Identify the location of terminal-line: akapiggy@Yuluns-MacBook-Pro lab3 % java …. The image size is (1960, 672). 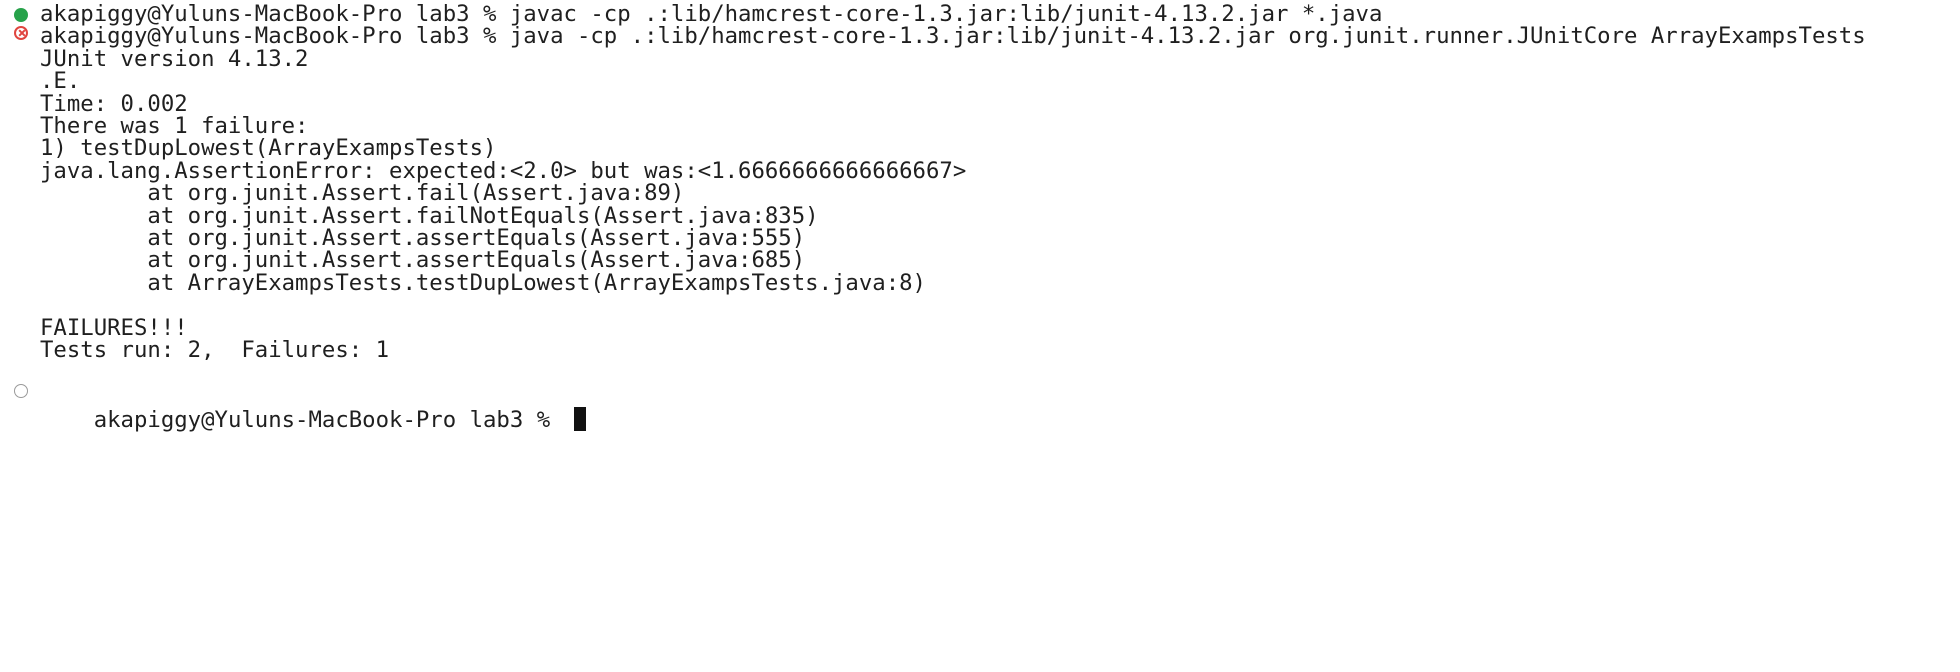
(953, 36).